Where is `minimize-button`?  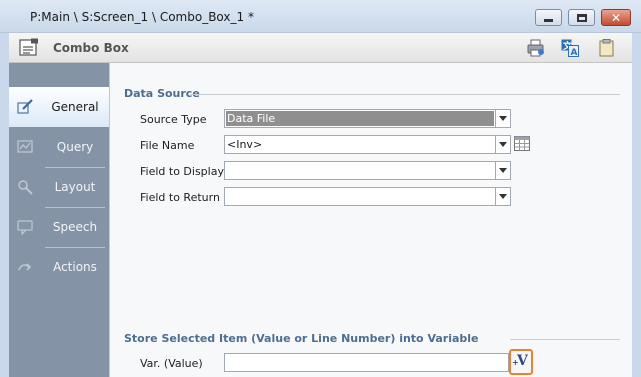
minimize-button is located at coordinates (548, 17).